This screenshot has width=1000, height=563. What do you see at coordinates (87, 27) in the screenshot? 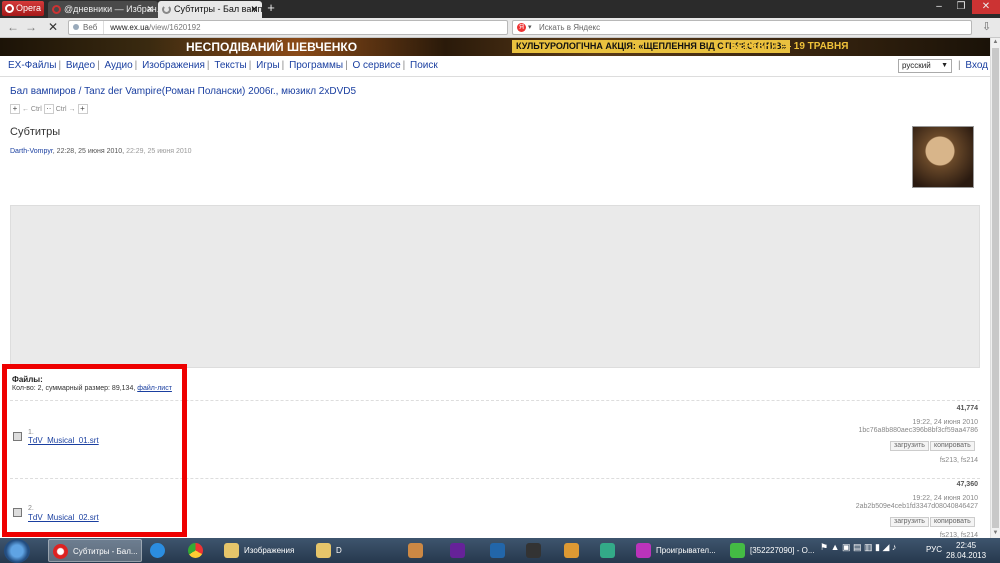
I see `address-prefix: Веб` at bounding box center [87, 27].